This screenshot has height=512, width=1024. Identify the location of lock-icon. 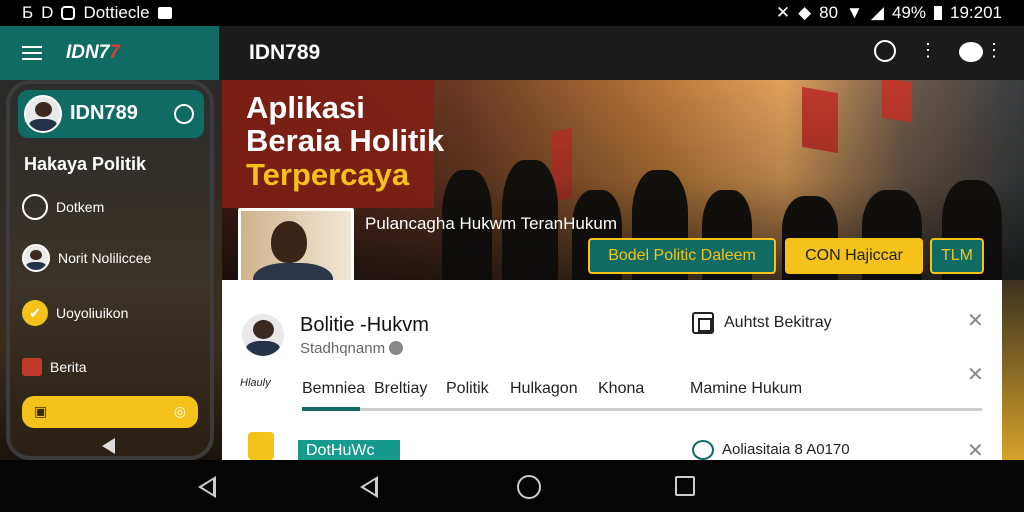
(396, 348).